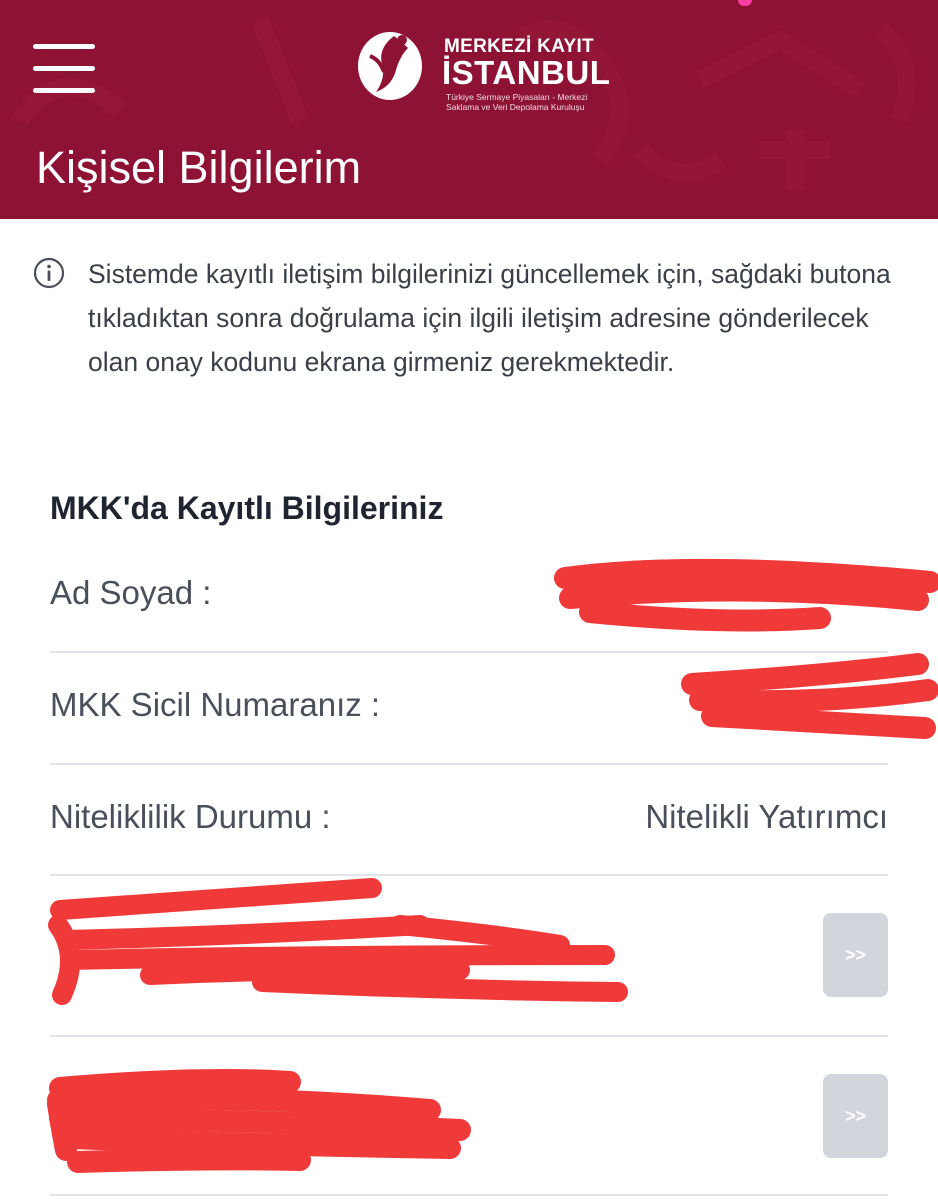 The image size is (938, 1199). What do you see at coordinates (469, 709) in the screenshot?
I see `row-sicil-numarasi: MKK Sicil Numaranız :` at bounding box center [469, 709].